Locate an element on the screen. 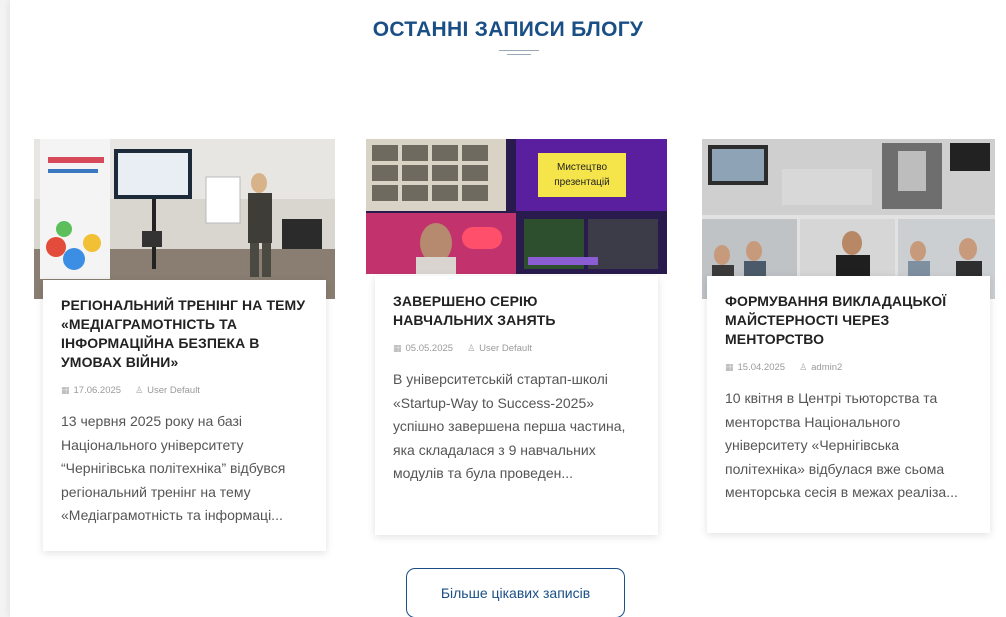 Image resolution: width=1006 pixels, height=617 pixels. post-title: ЗАВЕРШЕНО СЕРІЮ НАВЧАЛЬНИХ ЗАНЯТЬ is located at coordinates (516, 311).